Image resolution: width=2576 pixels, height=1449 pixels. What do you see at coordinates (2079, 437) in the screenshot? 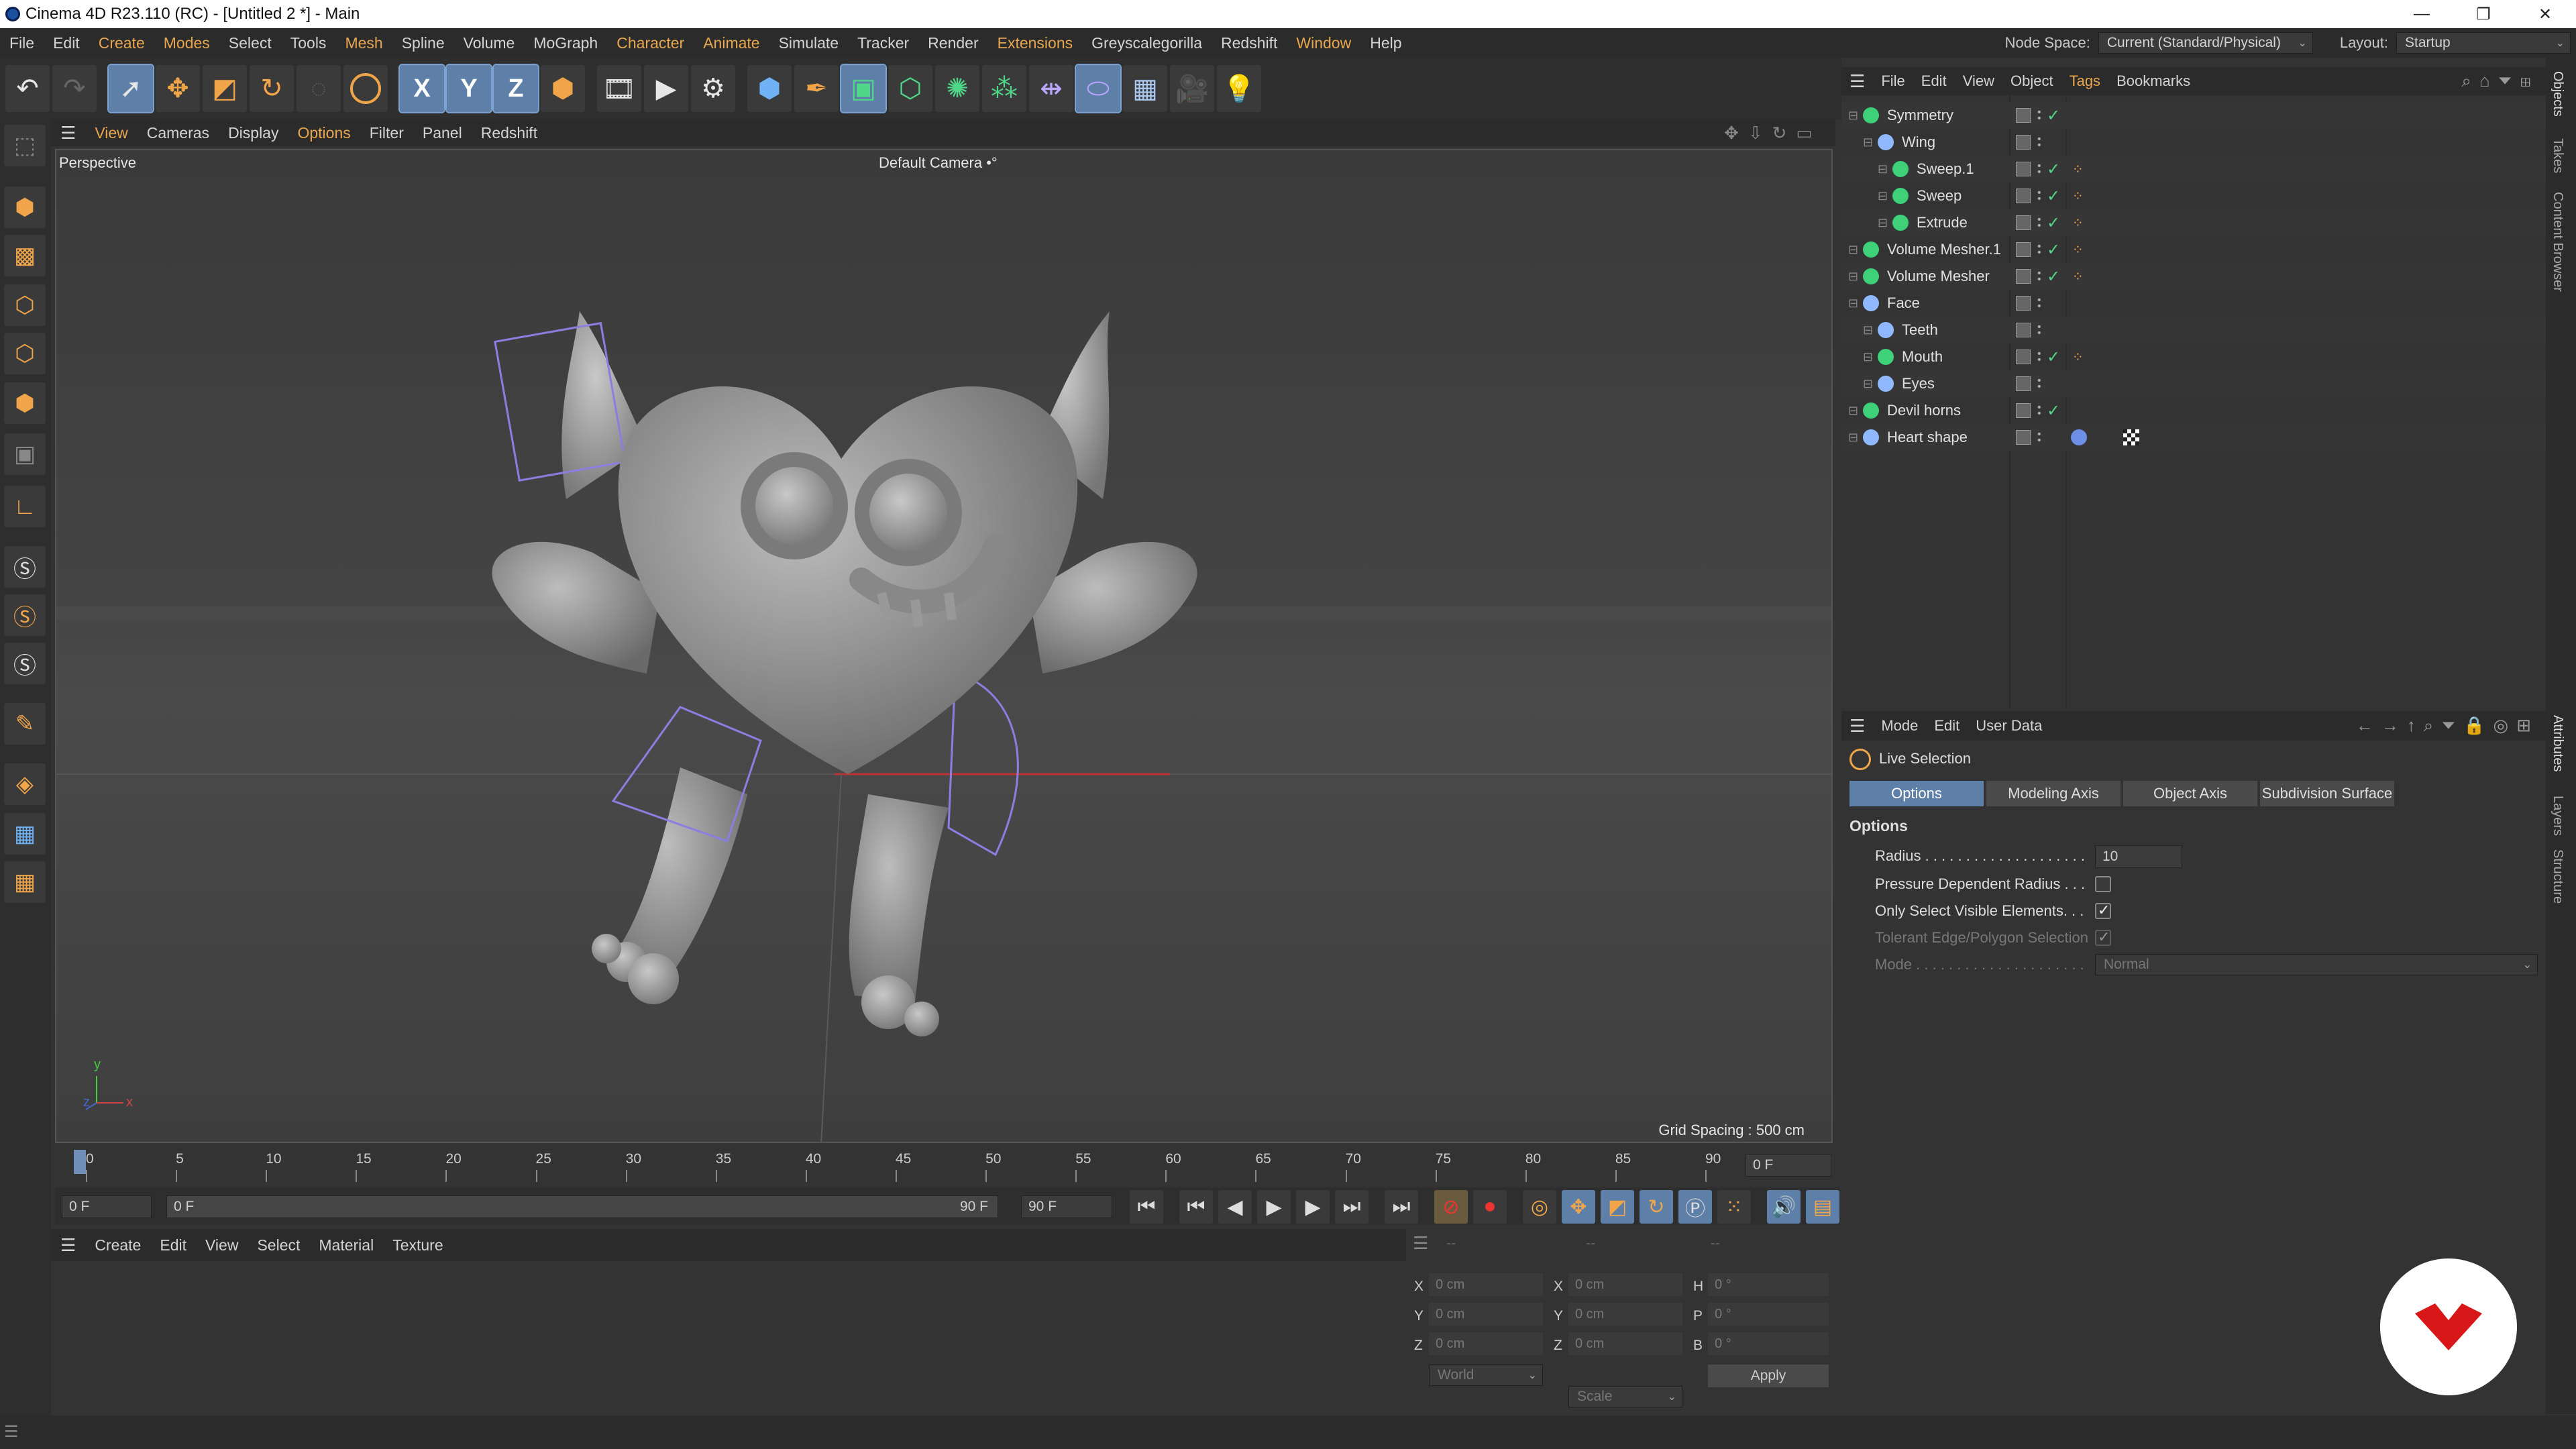
I see `material-tag-icon` at bounding box center [2079, 437].